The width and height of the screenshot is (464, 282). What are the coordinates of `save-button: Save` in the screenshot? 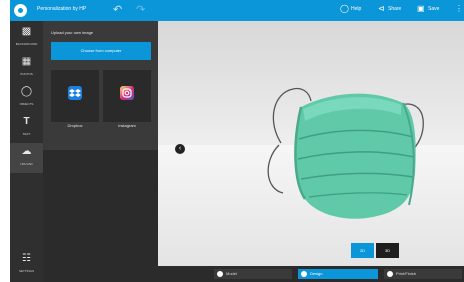 It's located at (433, 9).